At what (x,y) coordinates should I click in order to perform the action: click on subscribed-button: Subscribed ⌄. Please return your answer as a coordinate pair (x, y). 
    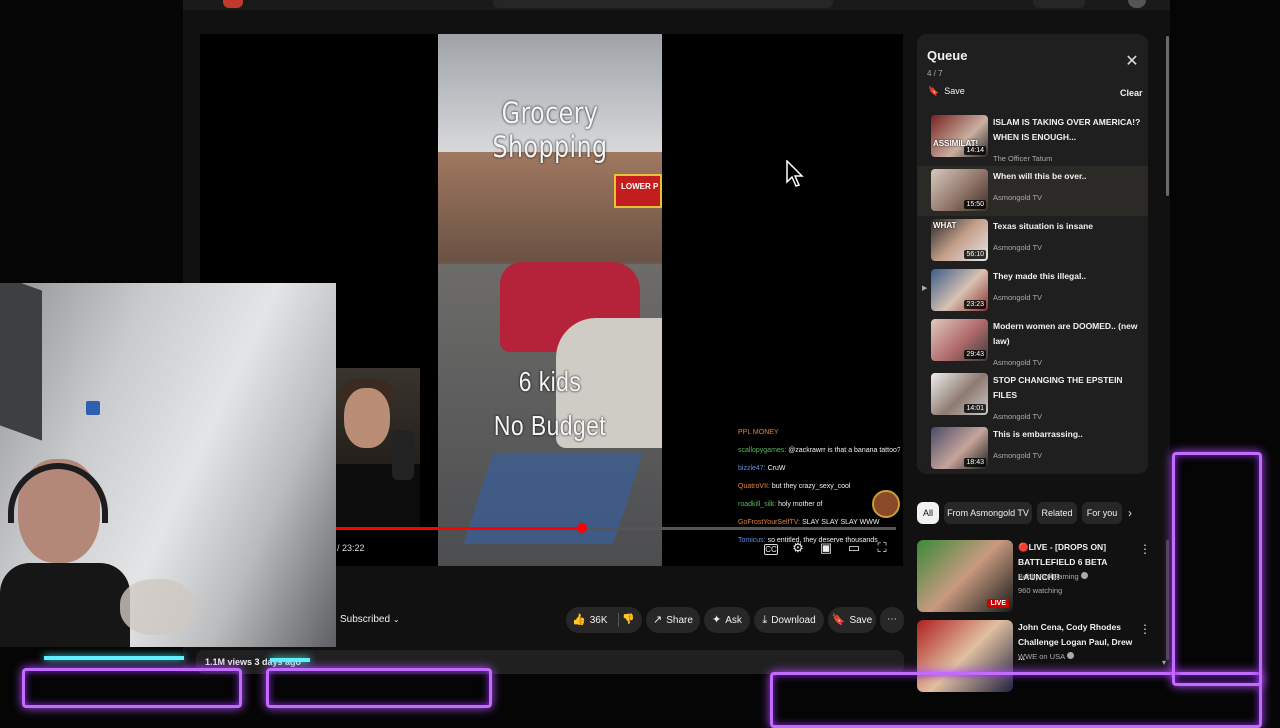
    Looking at the image, I should click on (373, 620).